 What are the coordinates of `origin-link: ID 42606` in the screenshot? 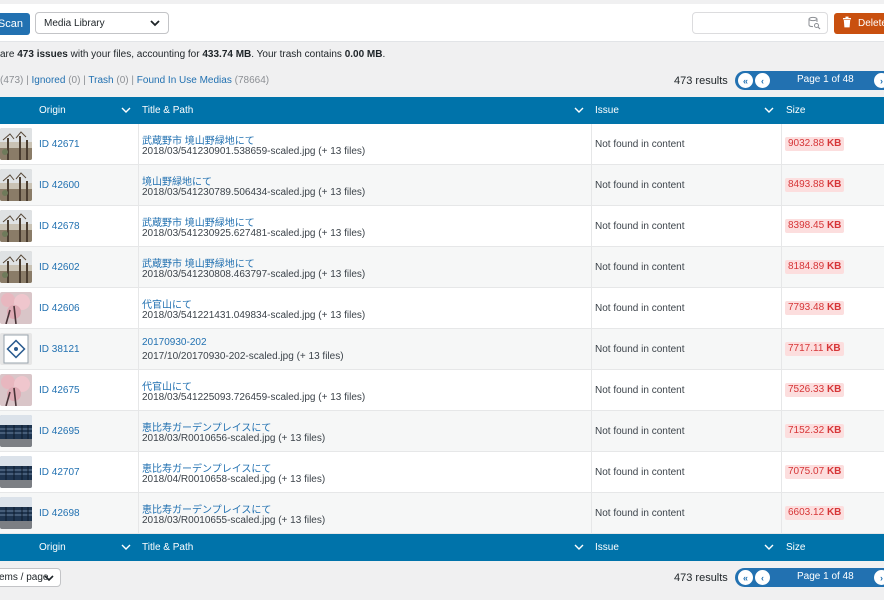 It's located at (59, 308).